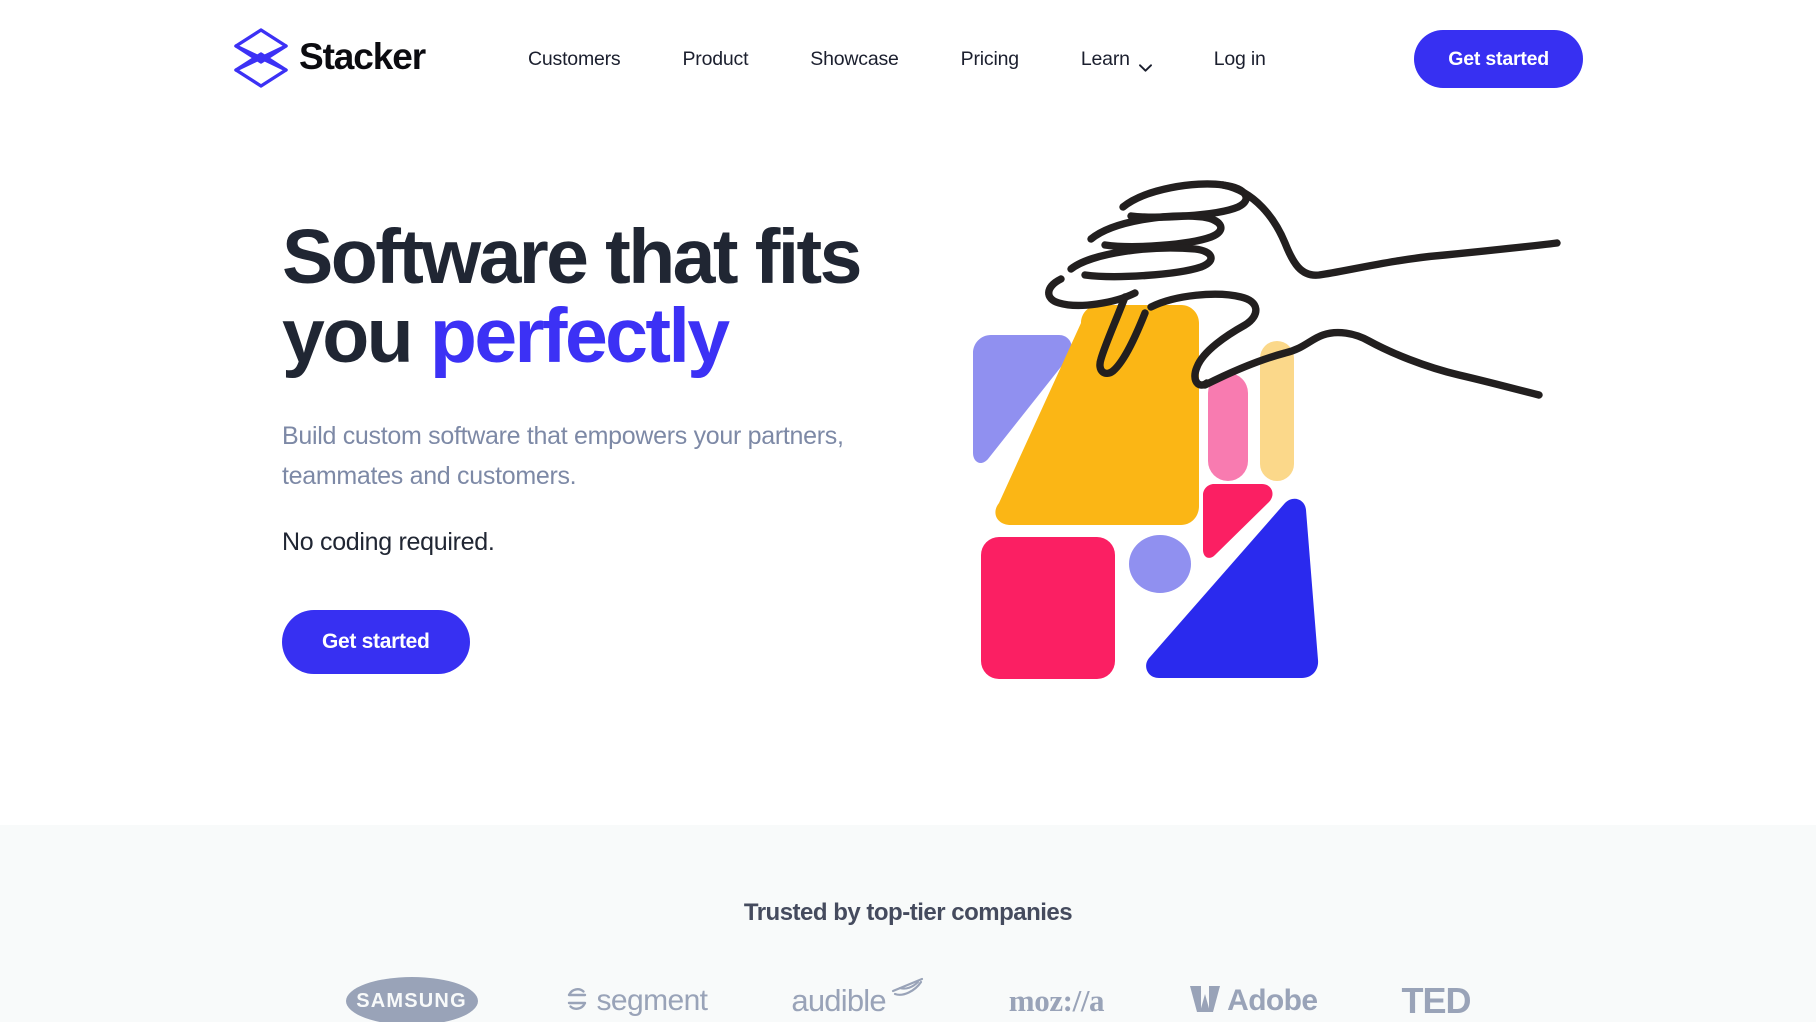 This screenshot has height=1022, width=1816. What do you see at coordinates (1498, 59) in the screenshot?
I see `get-started-header-button: Get started` at bounding box center [1498, 59].